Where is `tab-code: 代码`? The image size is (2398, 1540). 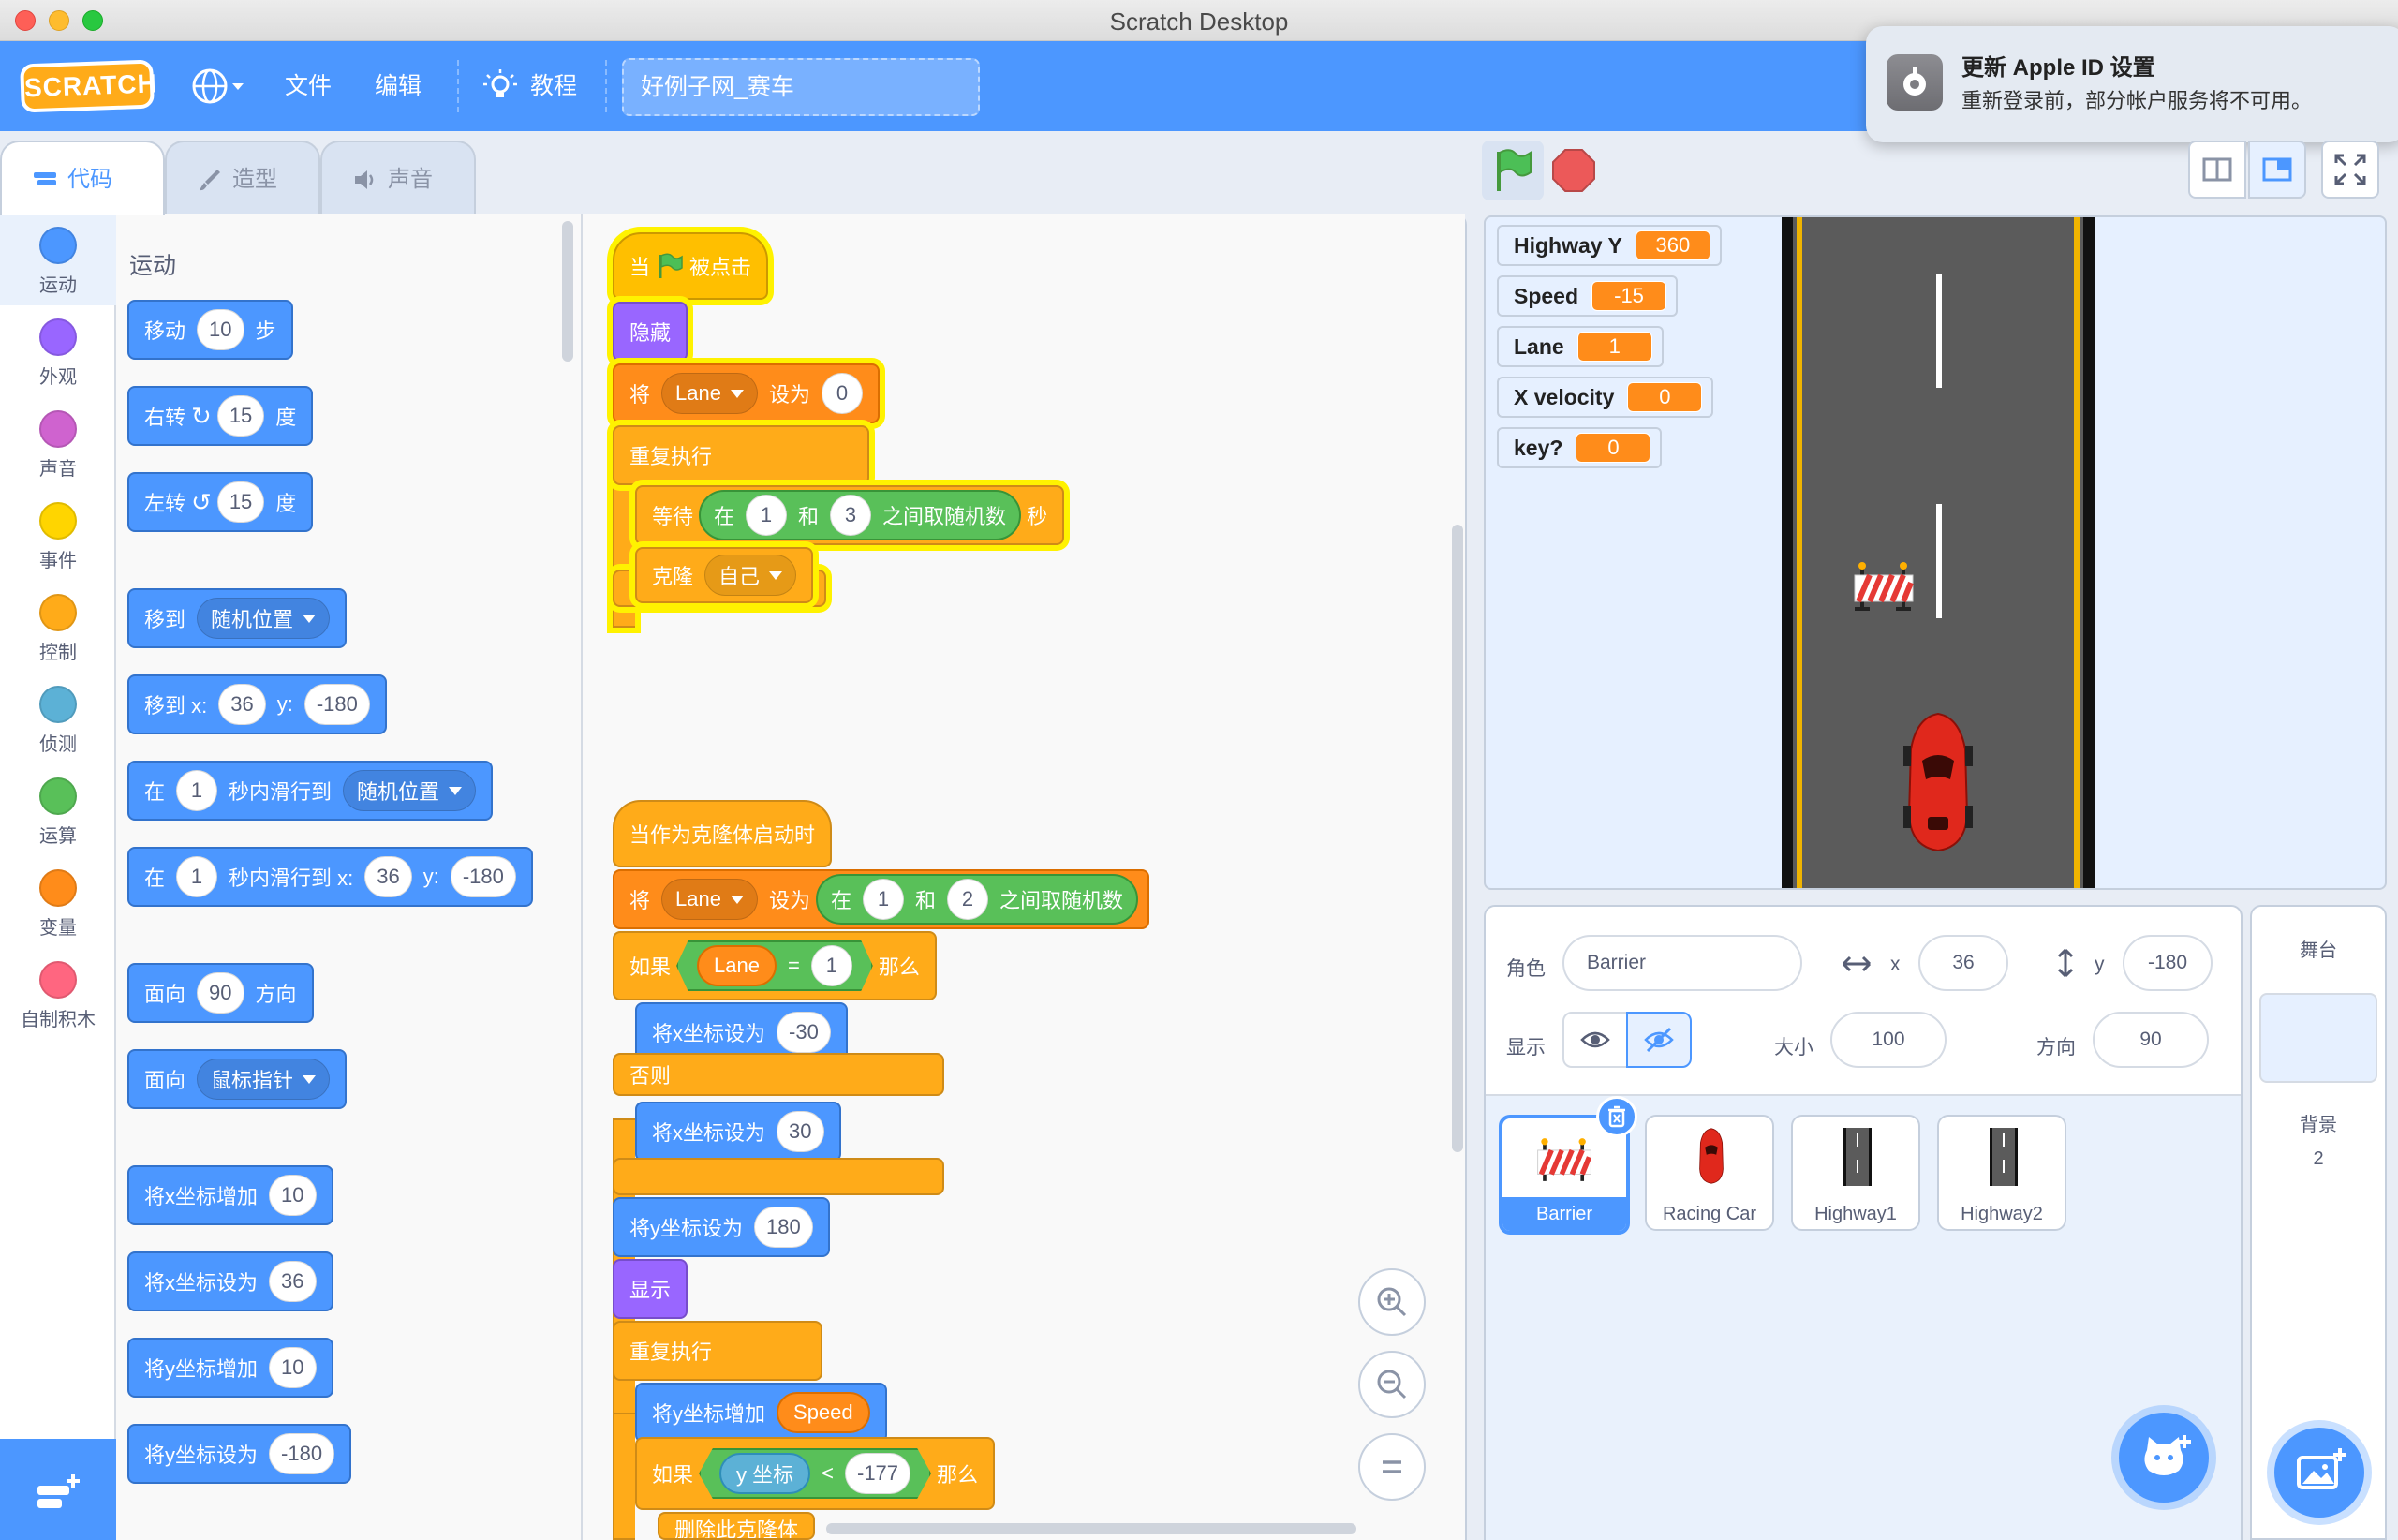 tab-code: 代码 is located at coordinates (82, 178).